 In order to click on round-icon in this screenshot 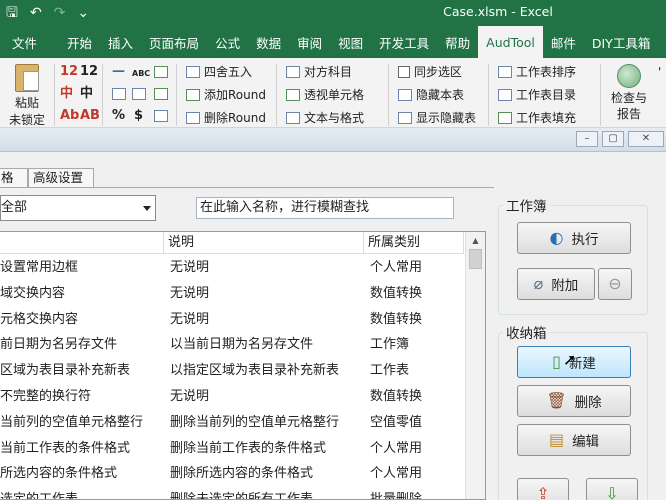, I will do `click(193, 72)`.